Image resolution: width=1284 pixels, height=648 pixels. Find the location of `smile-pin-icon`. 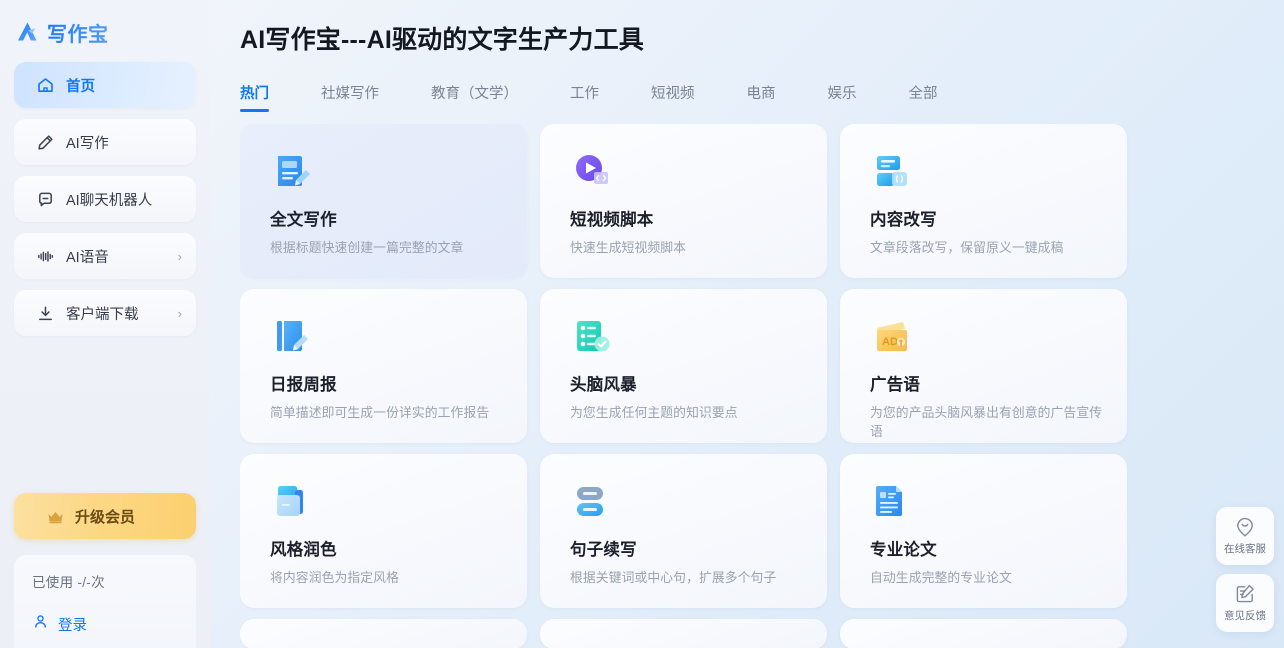

smile-pin-icon is located at coordinates (1245, 527).